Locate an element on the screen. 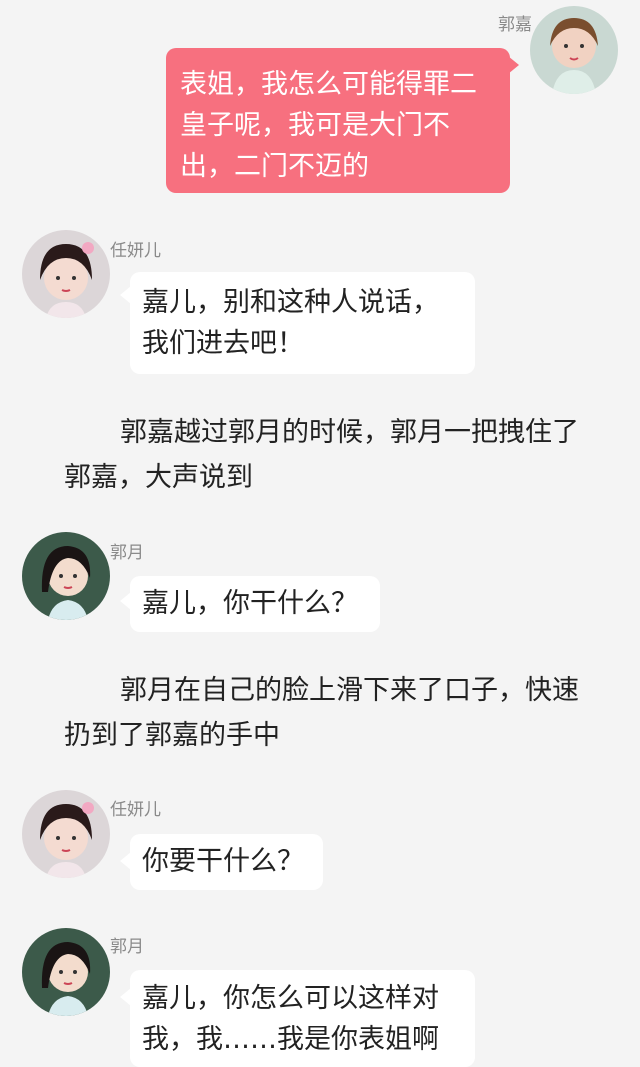 The width and height of the screenshot is (640, 1067). message-text: 嘉儿，你怎么可以这样对我，我……我是你表姐啊 is located at coordinates (290, 1019).